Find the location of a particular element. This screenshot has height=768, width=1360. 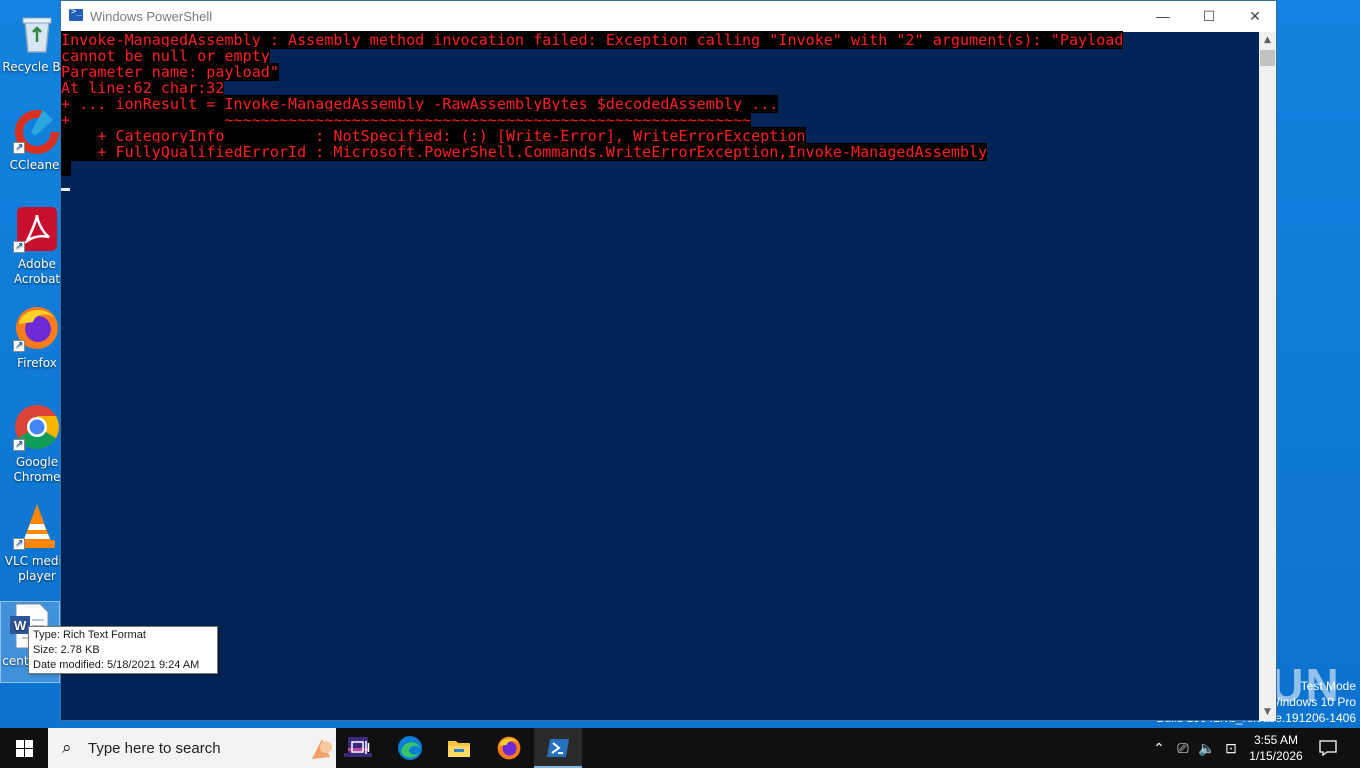

scroll-down-arrow-icon: ▼ is located at coordinates (1267, 712).